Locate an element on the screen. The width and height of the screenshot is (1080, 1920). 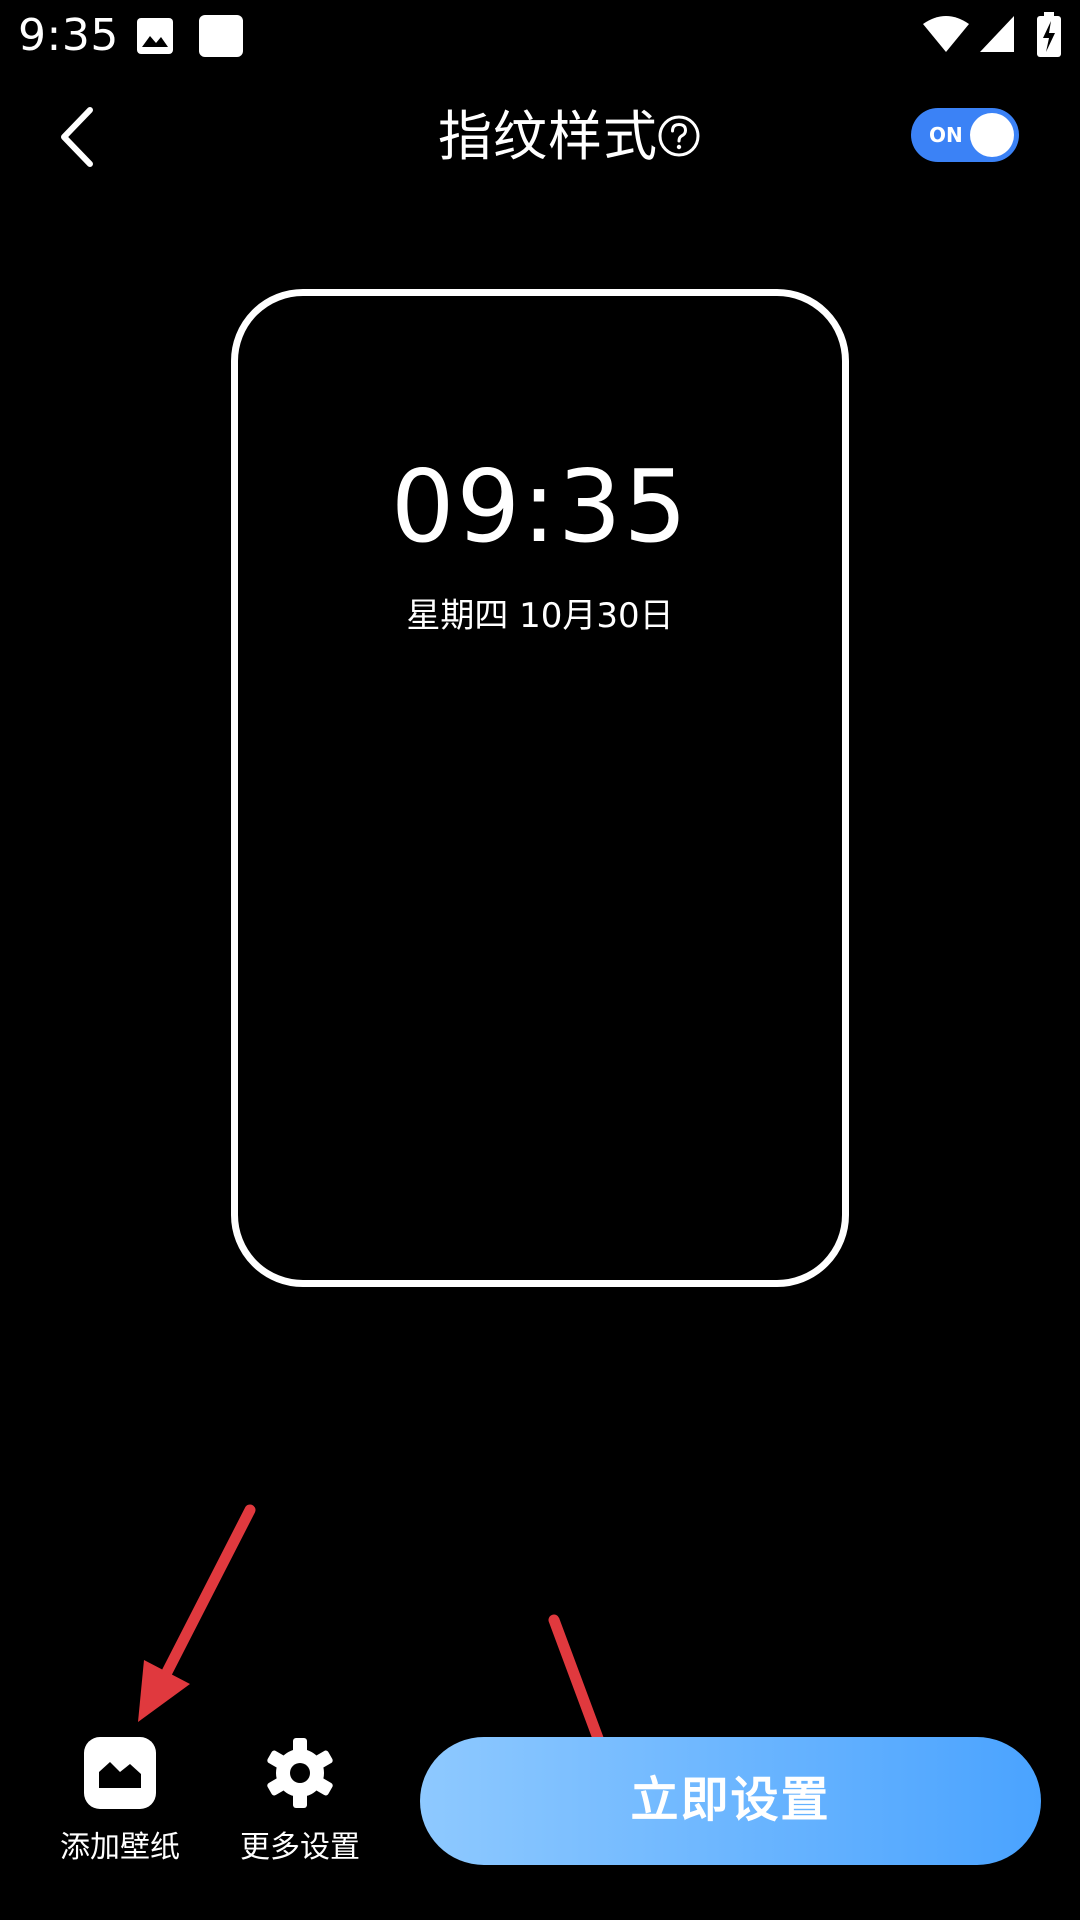
apply-now-label: 立即设置 is located at coordinates (730, 1800).